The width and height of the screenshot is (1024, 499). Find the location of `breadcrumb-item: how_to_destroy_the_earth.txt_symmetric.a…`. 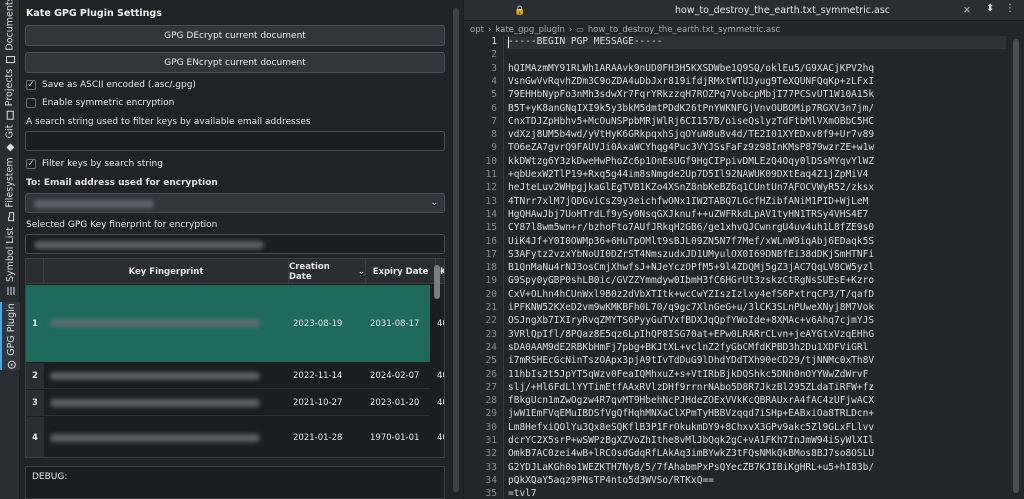

breadcrumb-item: how_to_destroy_the_earth.txt_symmetric.a… is located at coordinates (684, 30).